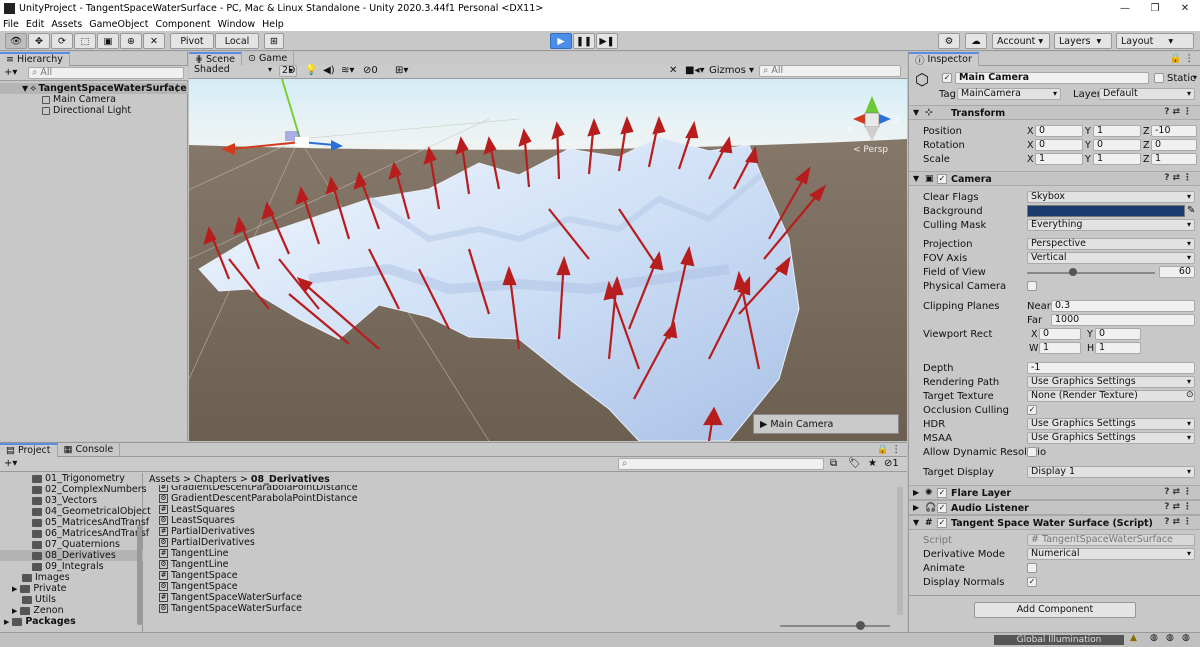 Image resolution: width=1200 pixels, height=647 pixels. What do you see at coordinates (1177, 272) in the screenshot?
I see `fov-field: 60` at bounding box center [1177, 272].